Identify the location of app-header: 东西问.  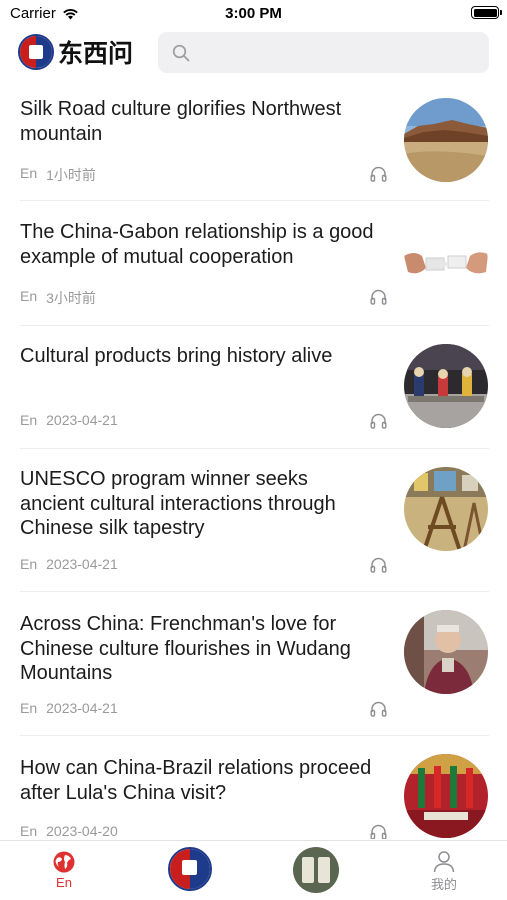
(253, 53).